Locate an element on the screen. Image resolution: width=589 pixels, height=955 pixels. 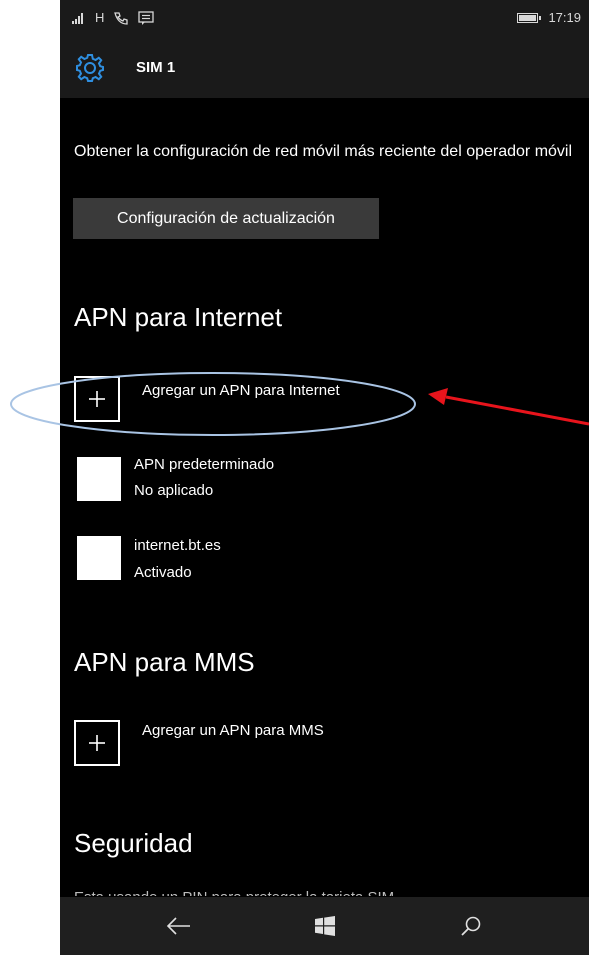
status-right: 17:19 is located at coordinates (549, 17).